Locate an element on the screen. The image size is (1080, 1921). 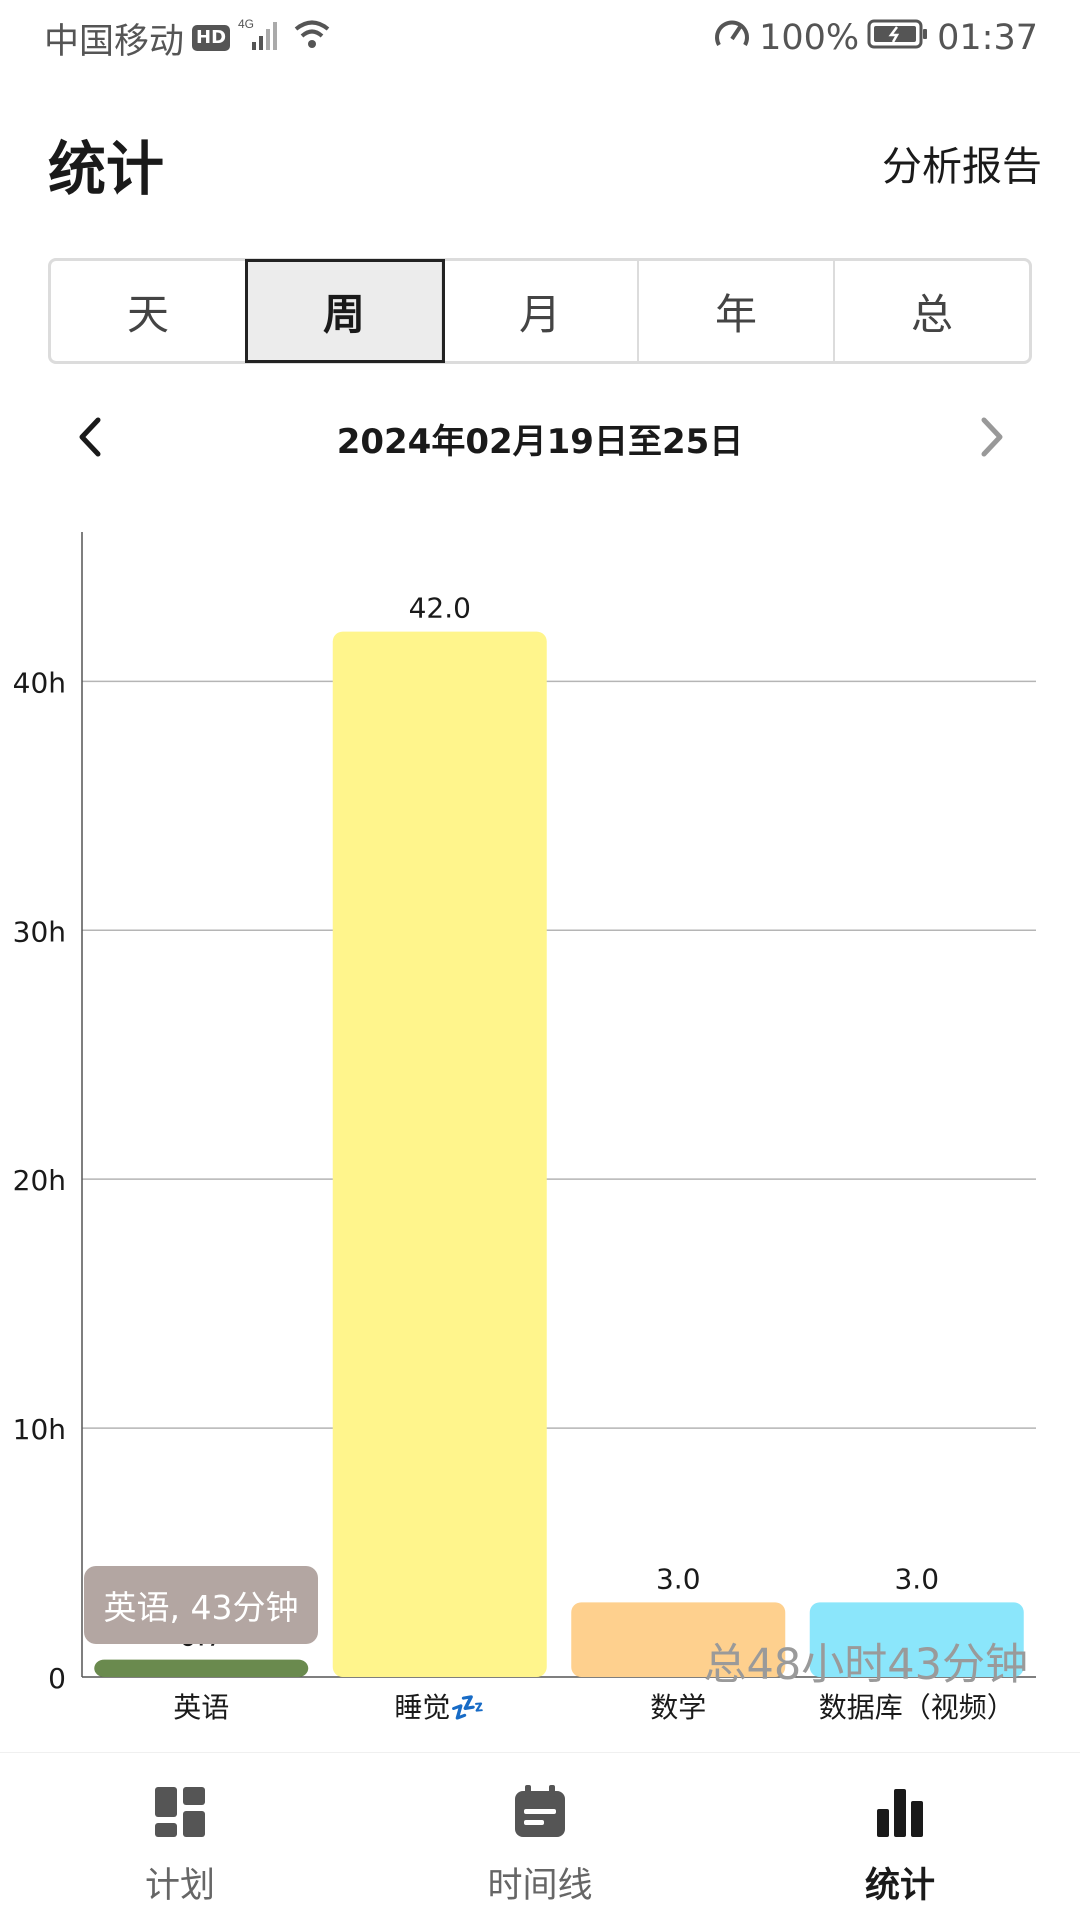
wifi-icon is located at coordinates (312, 38).